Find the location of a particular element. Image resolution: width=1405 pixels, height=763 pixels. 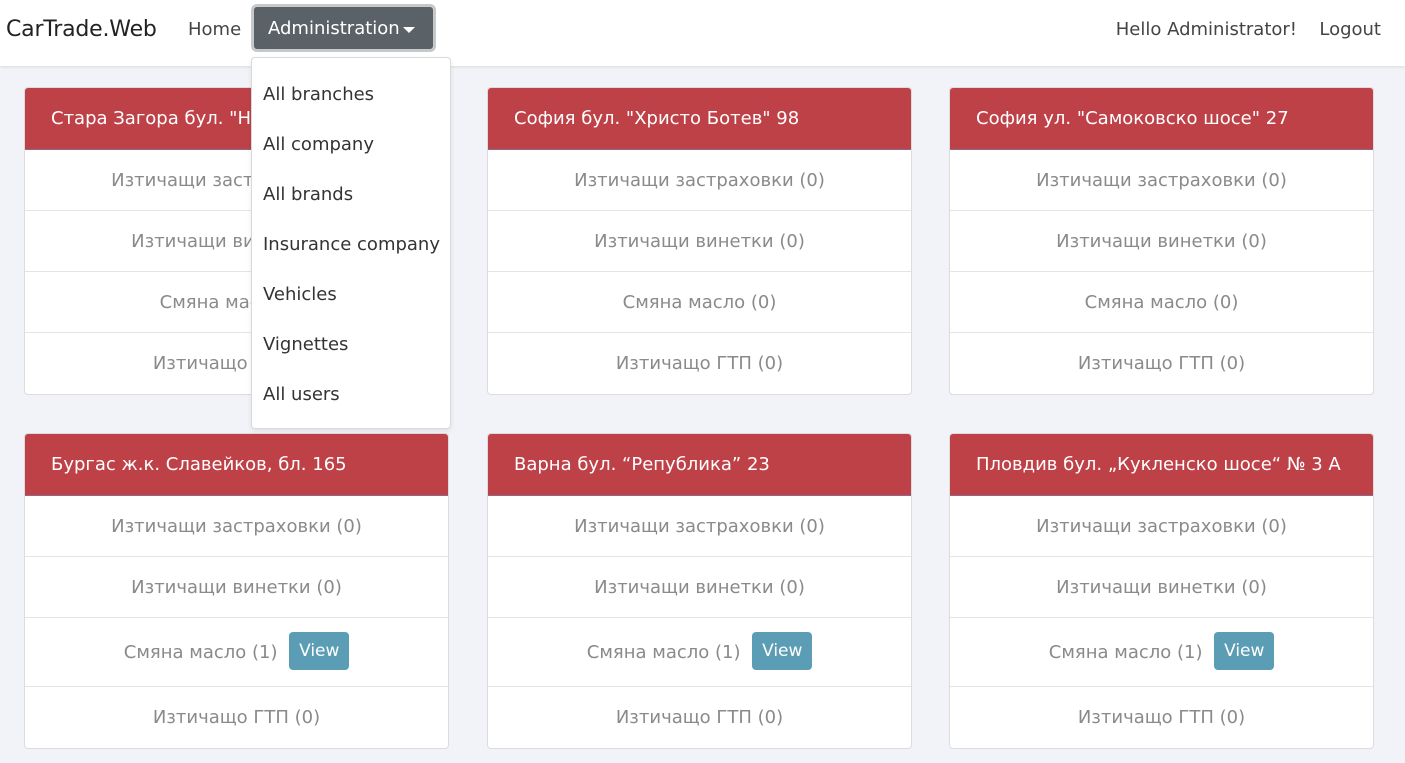

branch-card-title: София ул. "Самоковско шосе" 27 is located at coordinates (1161, 119).